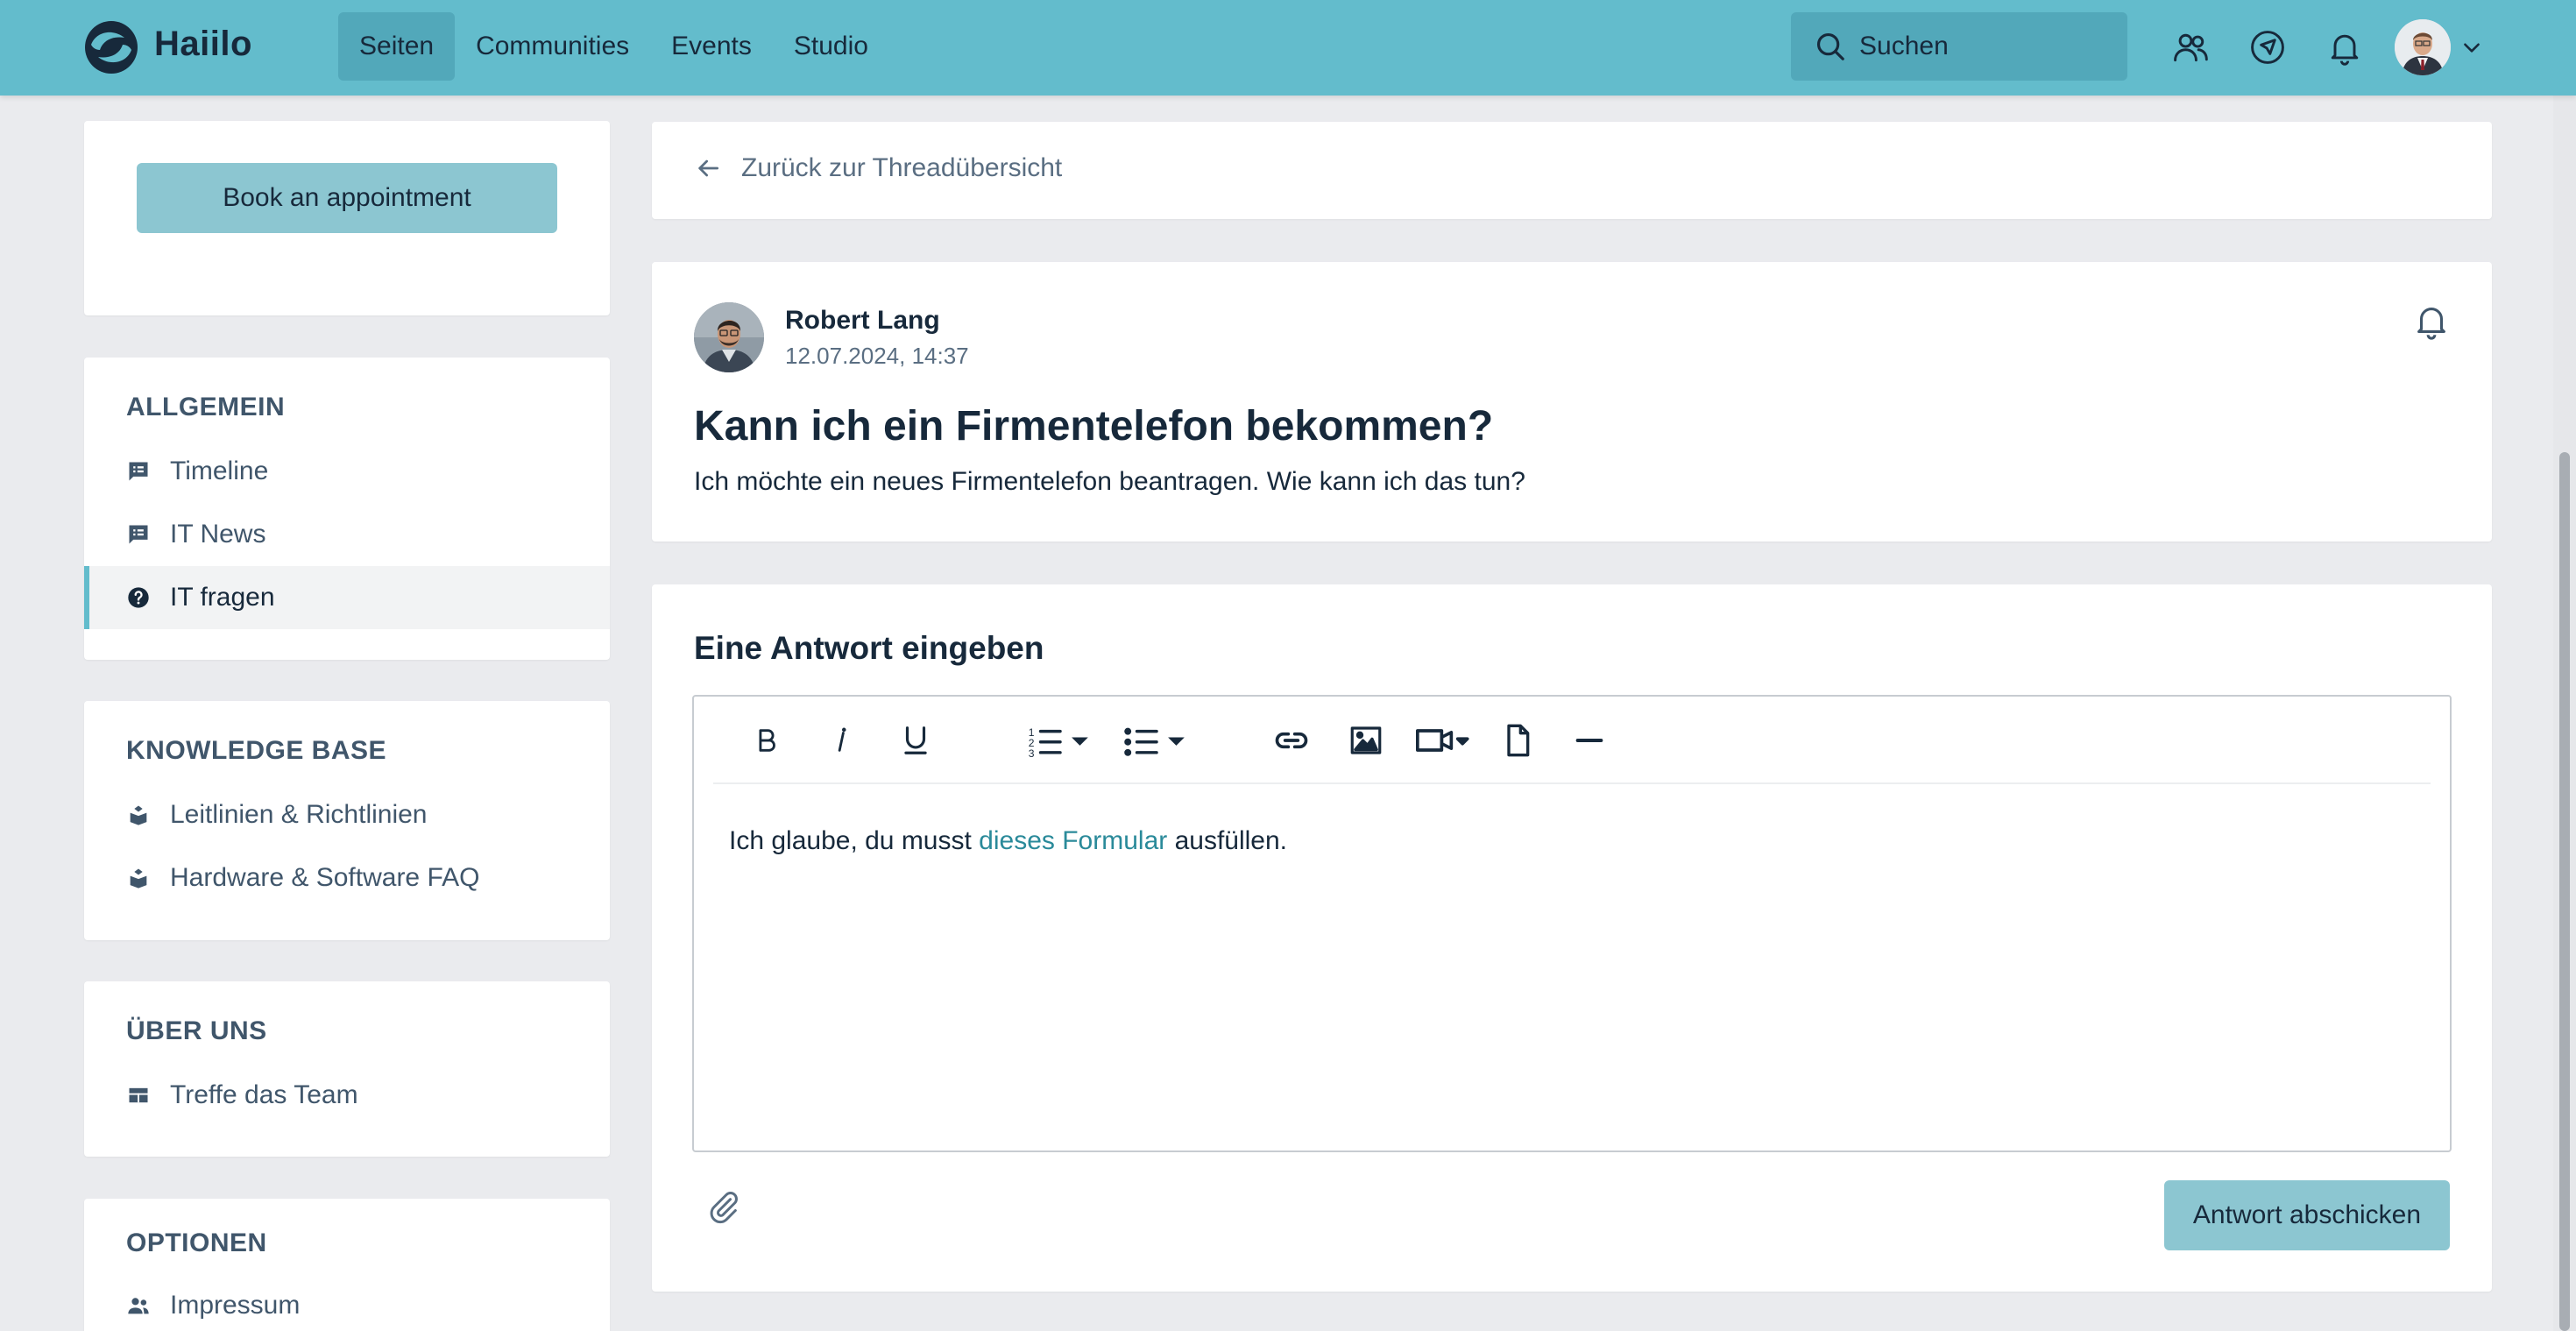 The image size is (2576, 1331). I want to click on main-nav: Seiten Communities Events Studio, so click(613, 46).